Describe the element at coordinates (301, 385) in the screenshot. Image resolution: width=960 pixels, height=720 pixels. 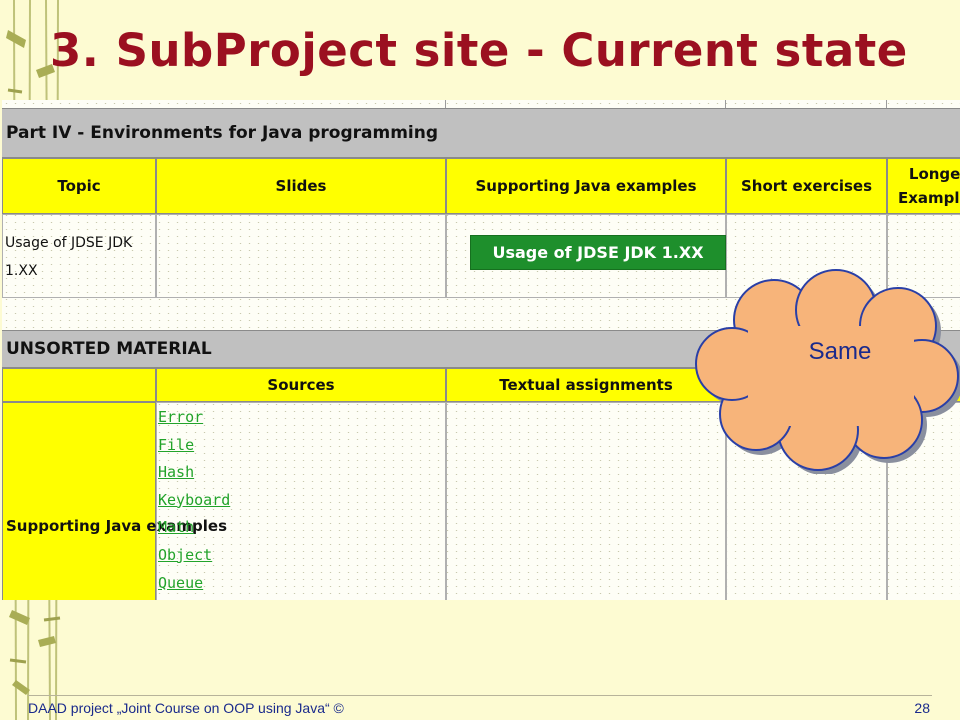
I see `column-header-sources: Sources` at that location.